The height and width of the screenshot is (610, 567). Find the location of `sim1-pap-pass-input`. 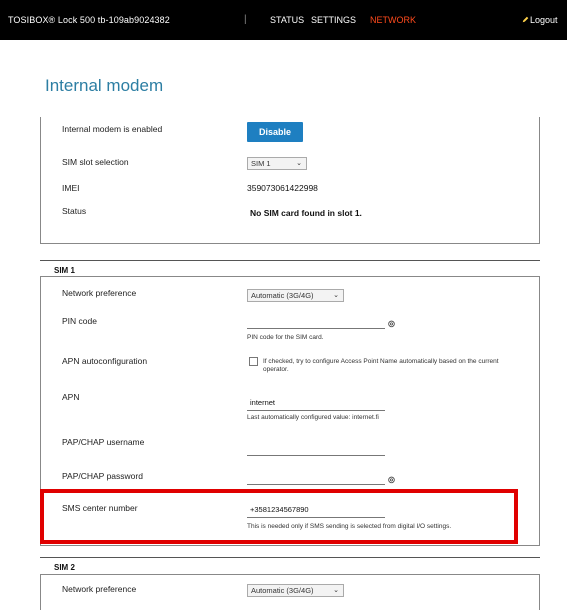

sim1-pap-pass-input is located at coordinates (316, 477).